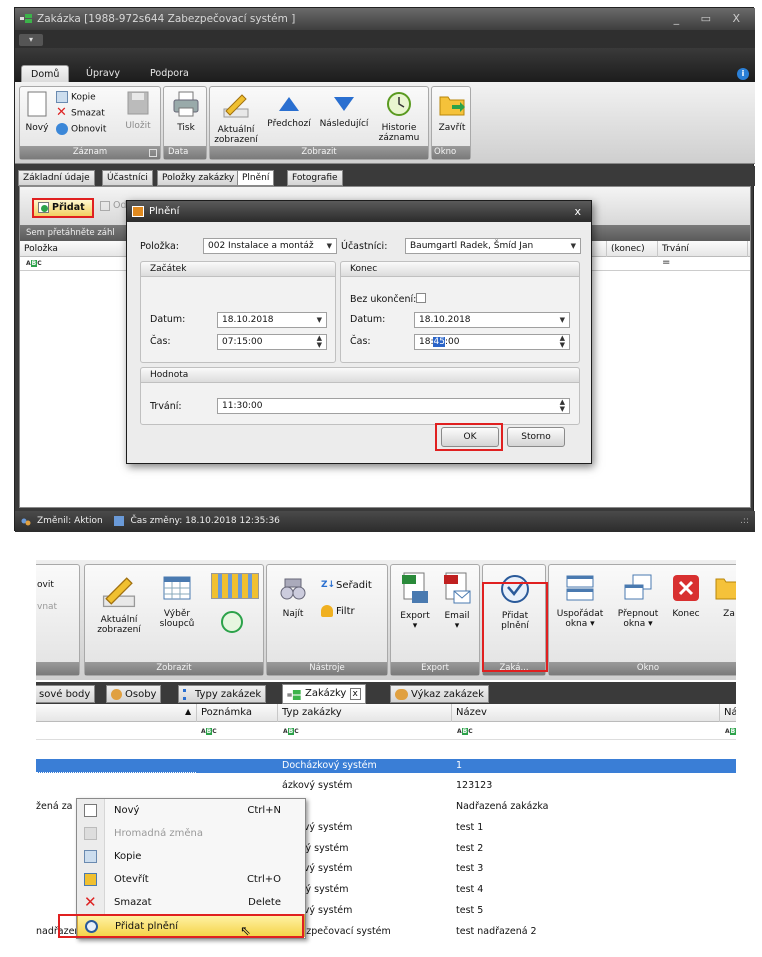 The height and width of the screenshot is (957, 762). What do you see at coordinates (191, 833) in the screenshot?
I see `menu-item-hromadna-zmena: Hromadná změna` at bounding box center [191, 833].